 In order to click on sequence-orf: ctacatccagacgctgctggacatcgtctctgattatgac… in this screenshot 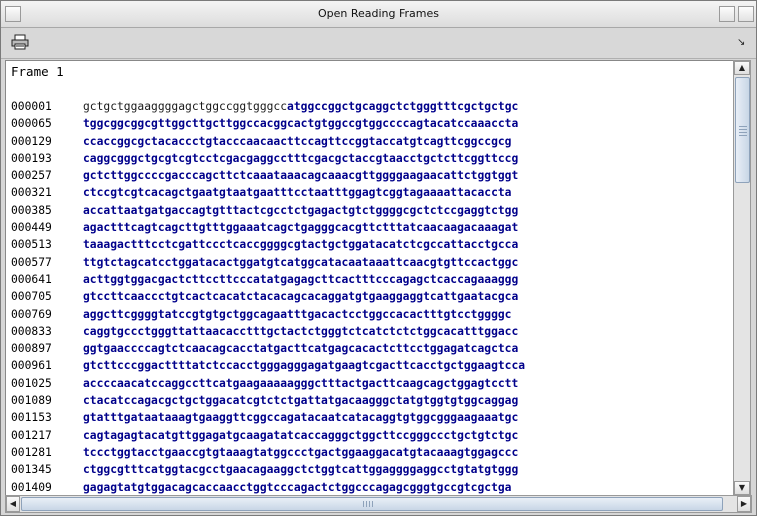, I will do `click(301, 401)`.